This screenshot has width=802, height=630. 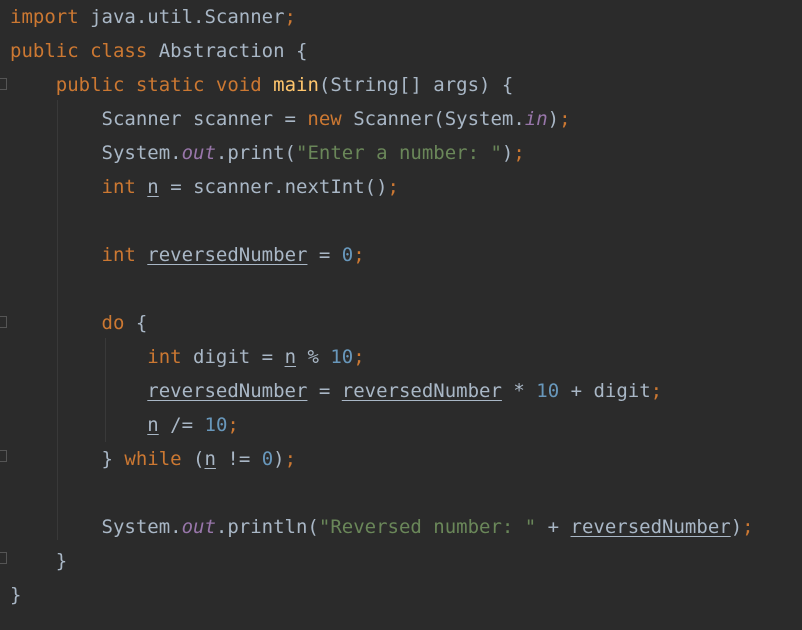 I want to click on code-token: .println(, so click(x=267, y=527).